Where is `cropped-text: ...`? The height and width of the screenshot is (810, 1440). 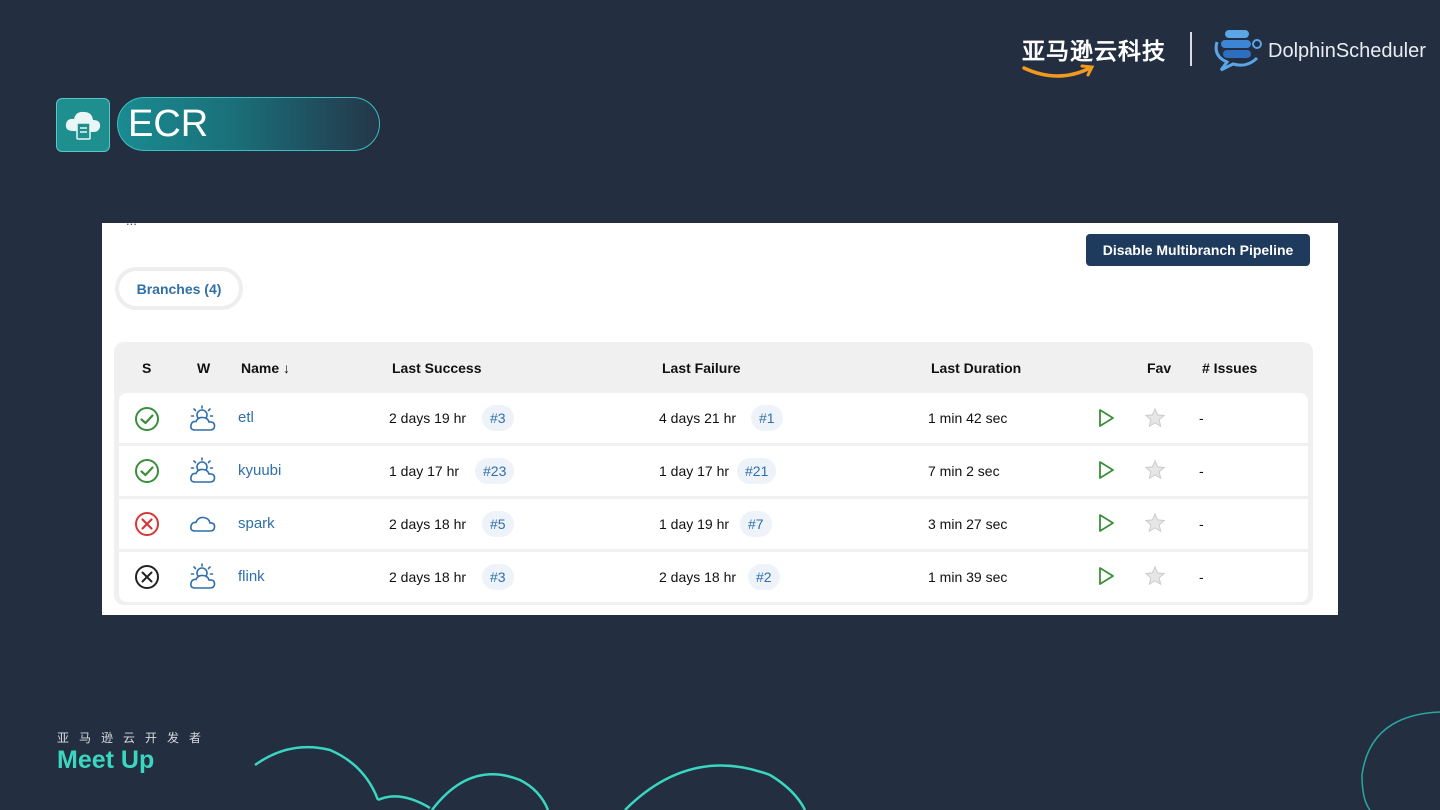
cropped-text: ... is located at coordinates (131, 220).